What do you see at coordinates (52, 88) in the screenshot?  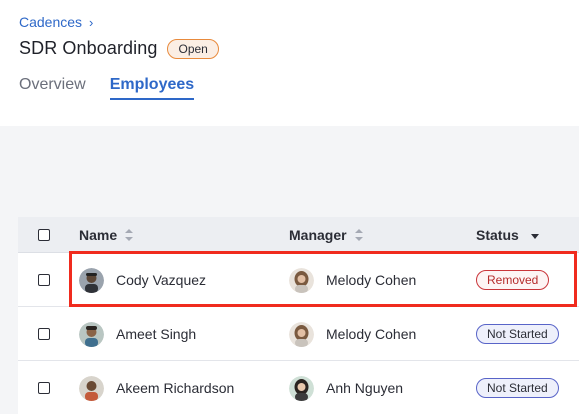 I see `tab-overview: Overview` at bounding box center [52, 88].